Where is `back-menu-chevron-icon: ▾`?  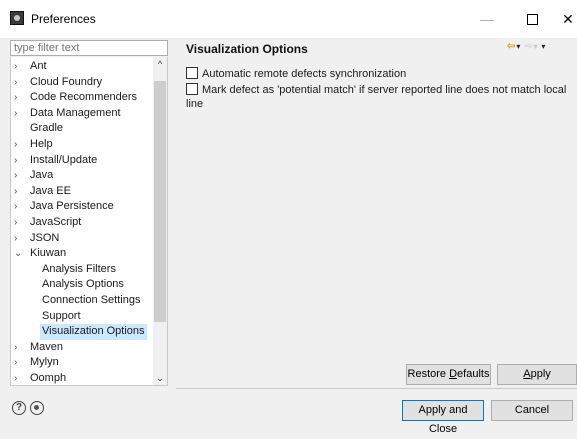
back-menu-chevron-icon: ▾ is located at coordinates (518, 47).